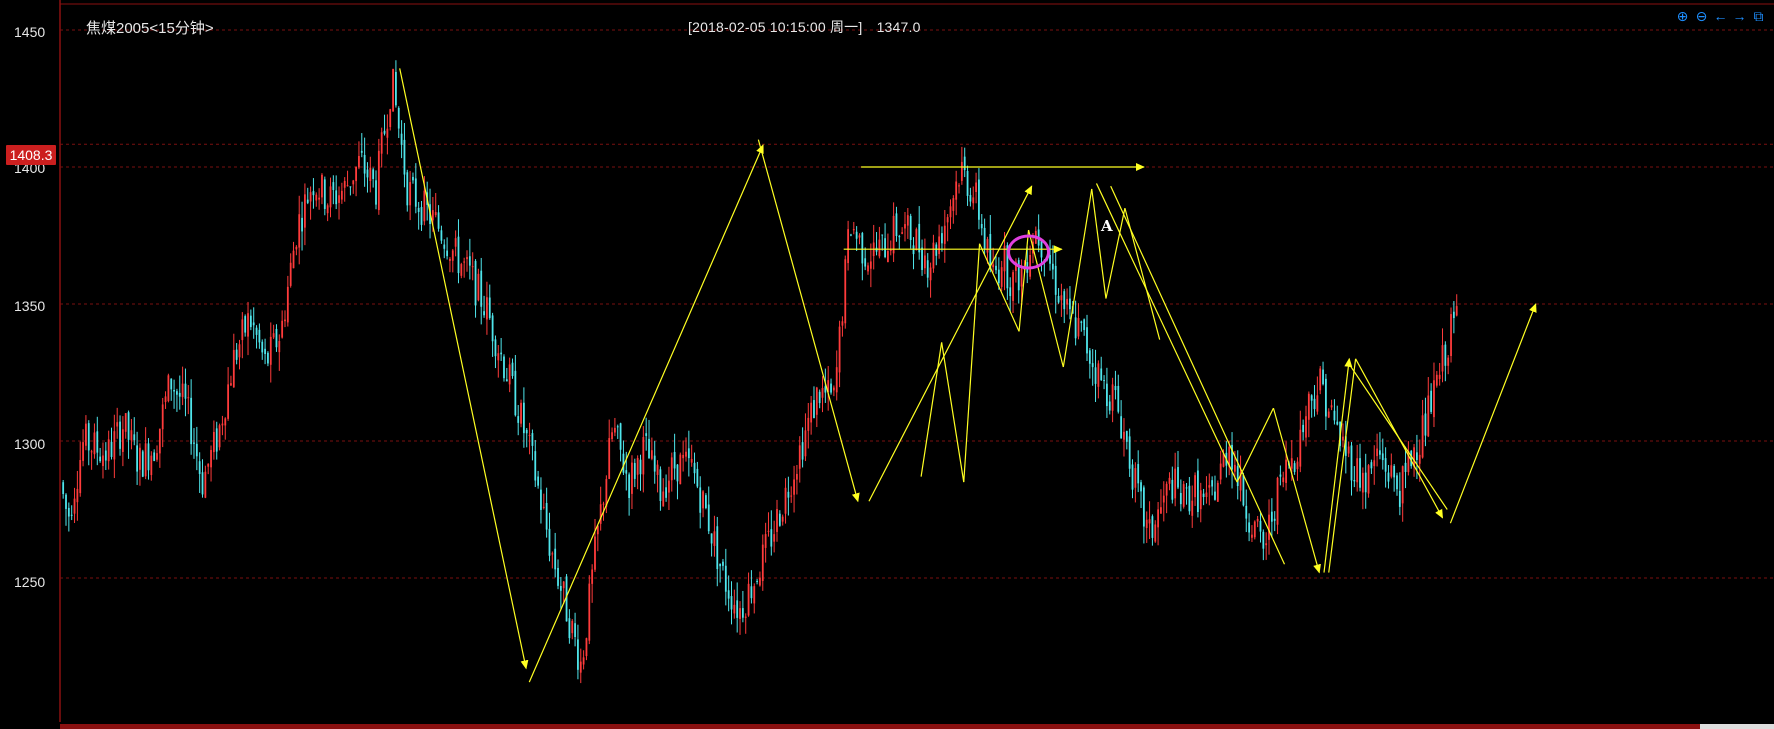 This screenshot has height=729, width=1774. What do you see at coordinates (1758, 16) in the screenshot?
I see `popout-icon: ⧉` at bounding box center [1758, 16].